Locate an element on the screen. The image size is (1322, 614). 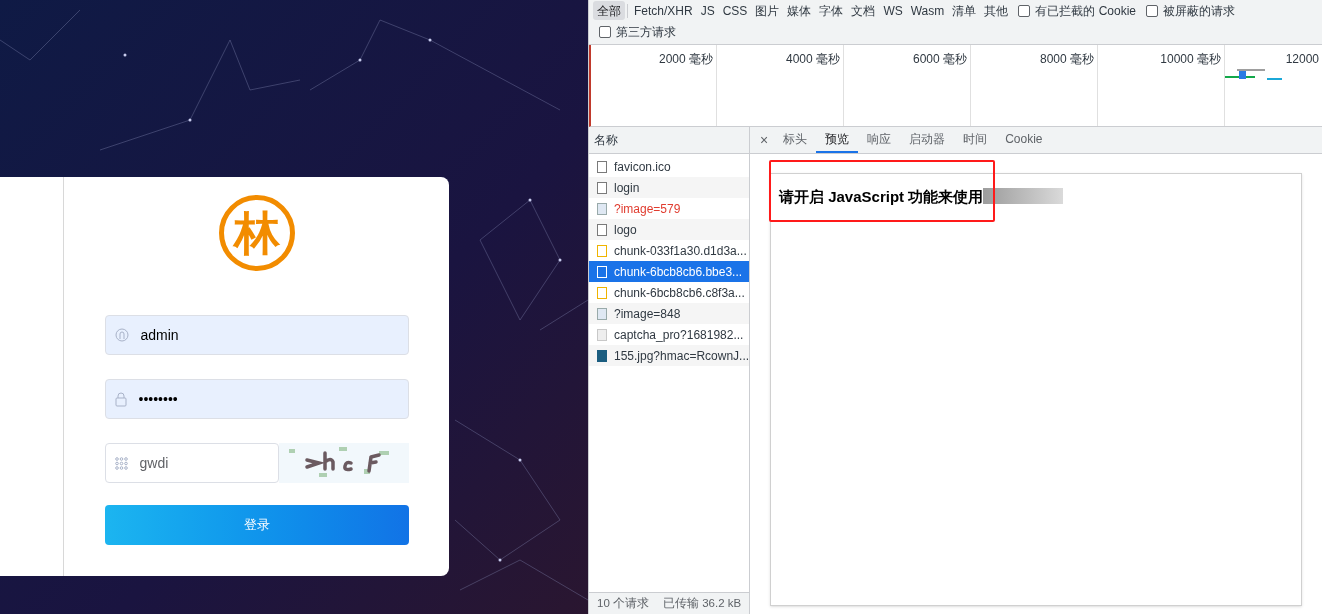
request-row: login is located at coordinates (669, 187).